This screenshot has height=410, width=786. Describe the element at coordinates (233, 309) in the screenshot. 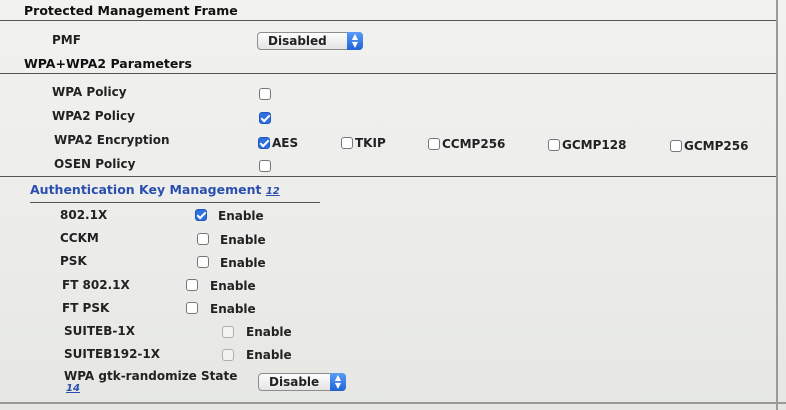

I see `akm-ft-psk-enable-label: Enable` at that location.